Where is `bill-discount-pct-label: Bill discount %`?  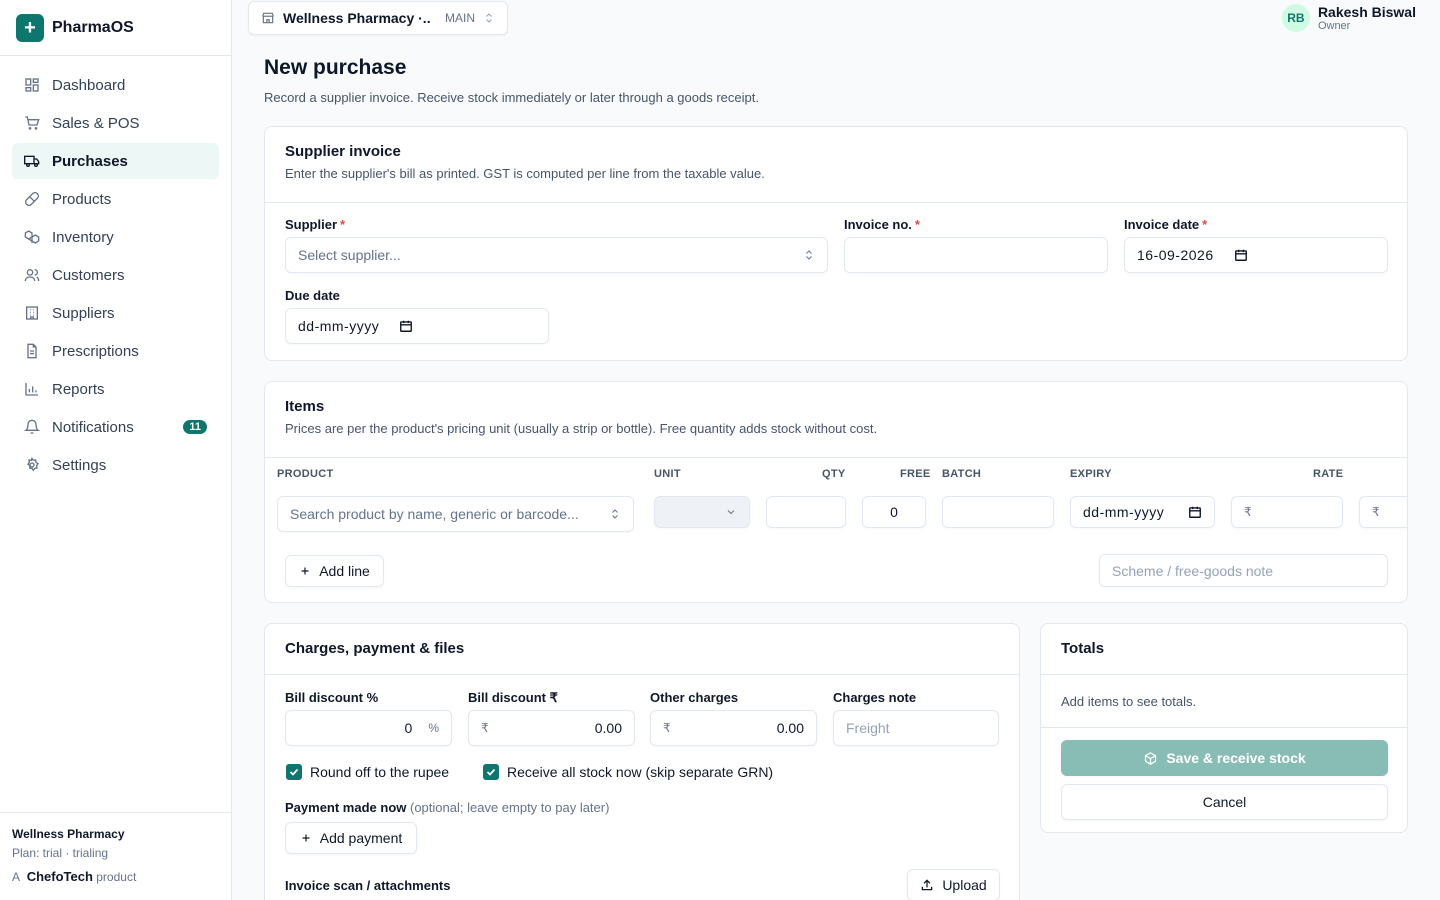
bill-discount-pct-label: Bill discount % is located at coordinates (332, 697).